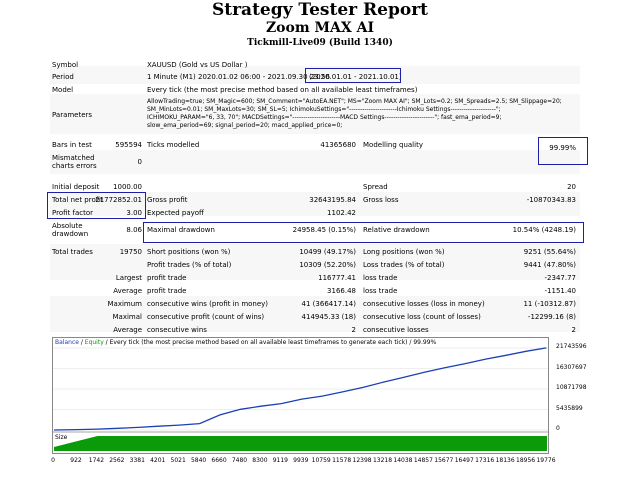  Describe the element at coordinates (70, 234) in the screenshot. I see `absolute-drawdown-label: drawdown` at that location.